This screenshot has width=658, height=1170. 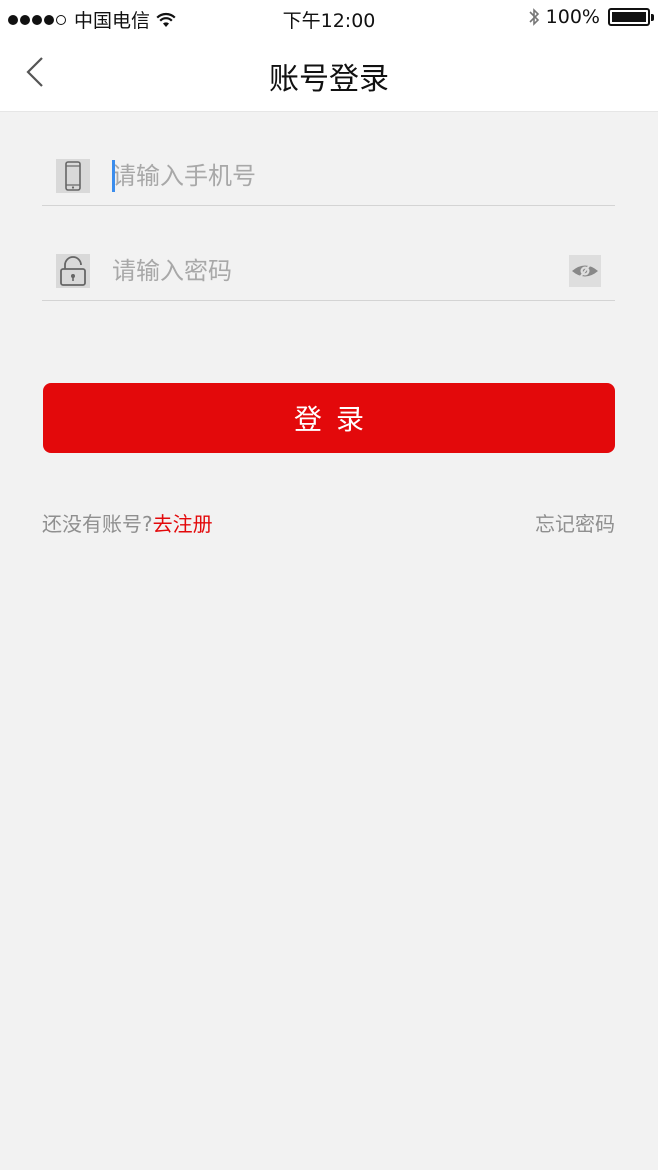 I want to click on page-title: 账号登录, so click(x=329, y=79).